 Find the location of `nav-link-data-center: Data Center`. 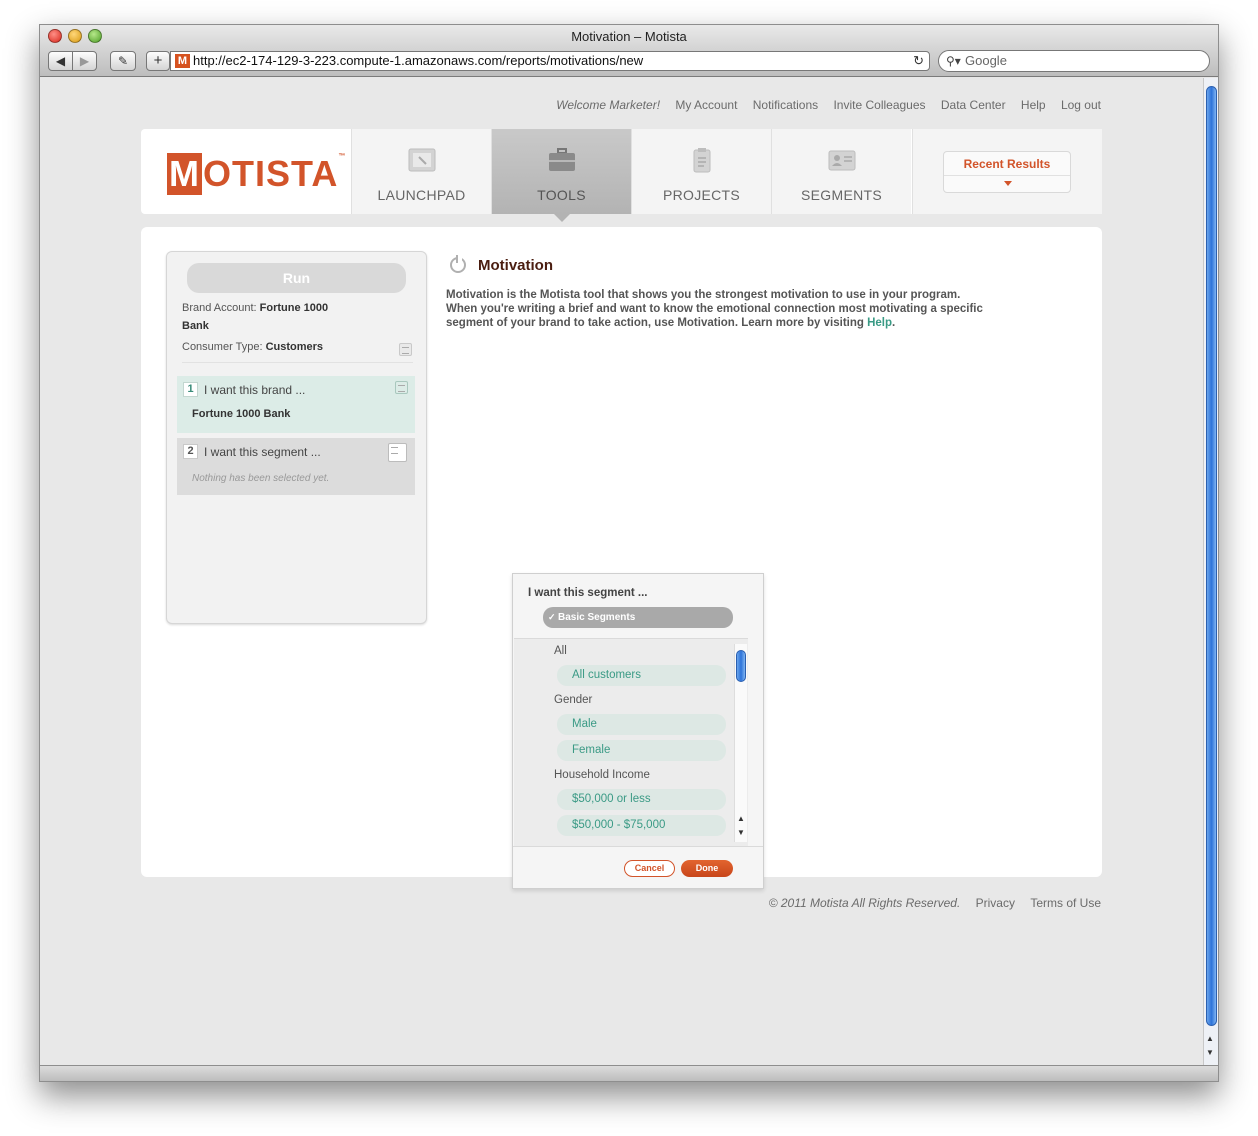

nav-link-data-center: Data Center is located at coordinates (973, 105).